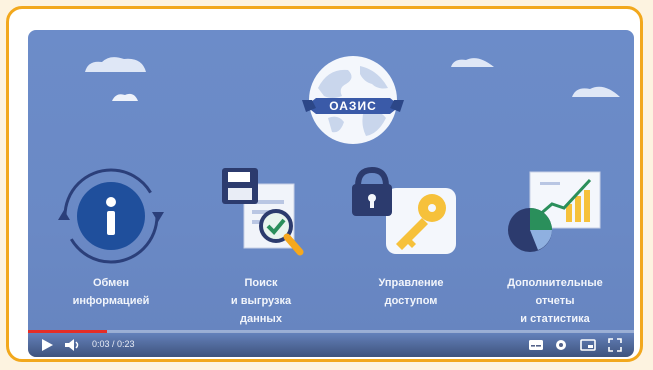 This screenshot has width=653, height=370. Describe the element at coordinates (73, 345) in the screenshot. I see `volume-icon` at that location.